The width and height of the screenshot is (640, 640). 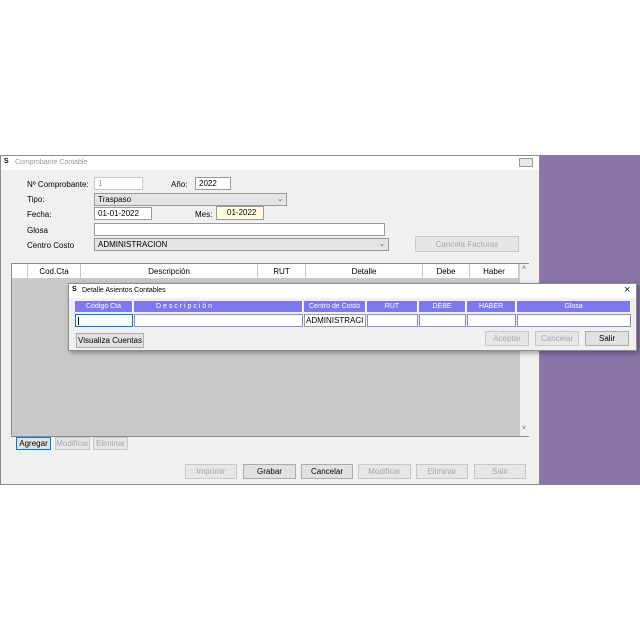 I want to click on centro-costo-label: Centro Costo, so click(x=51, y=245).